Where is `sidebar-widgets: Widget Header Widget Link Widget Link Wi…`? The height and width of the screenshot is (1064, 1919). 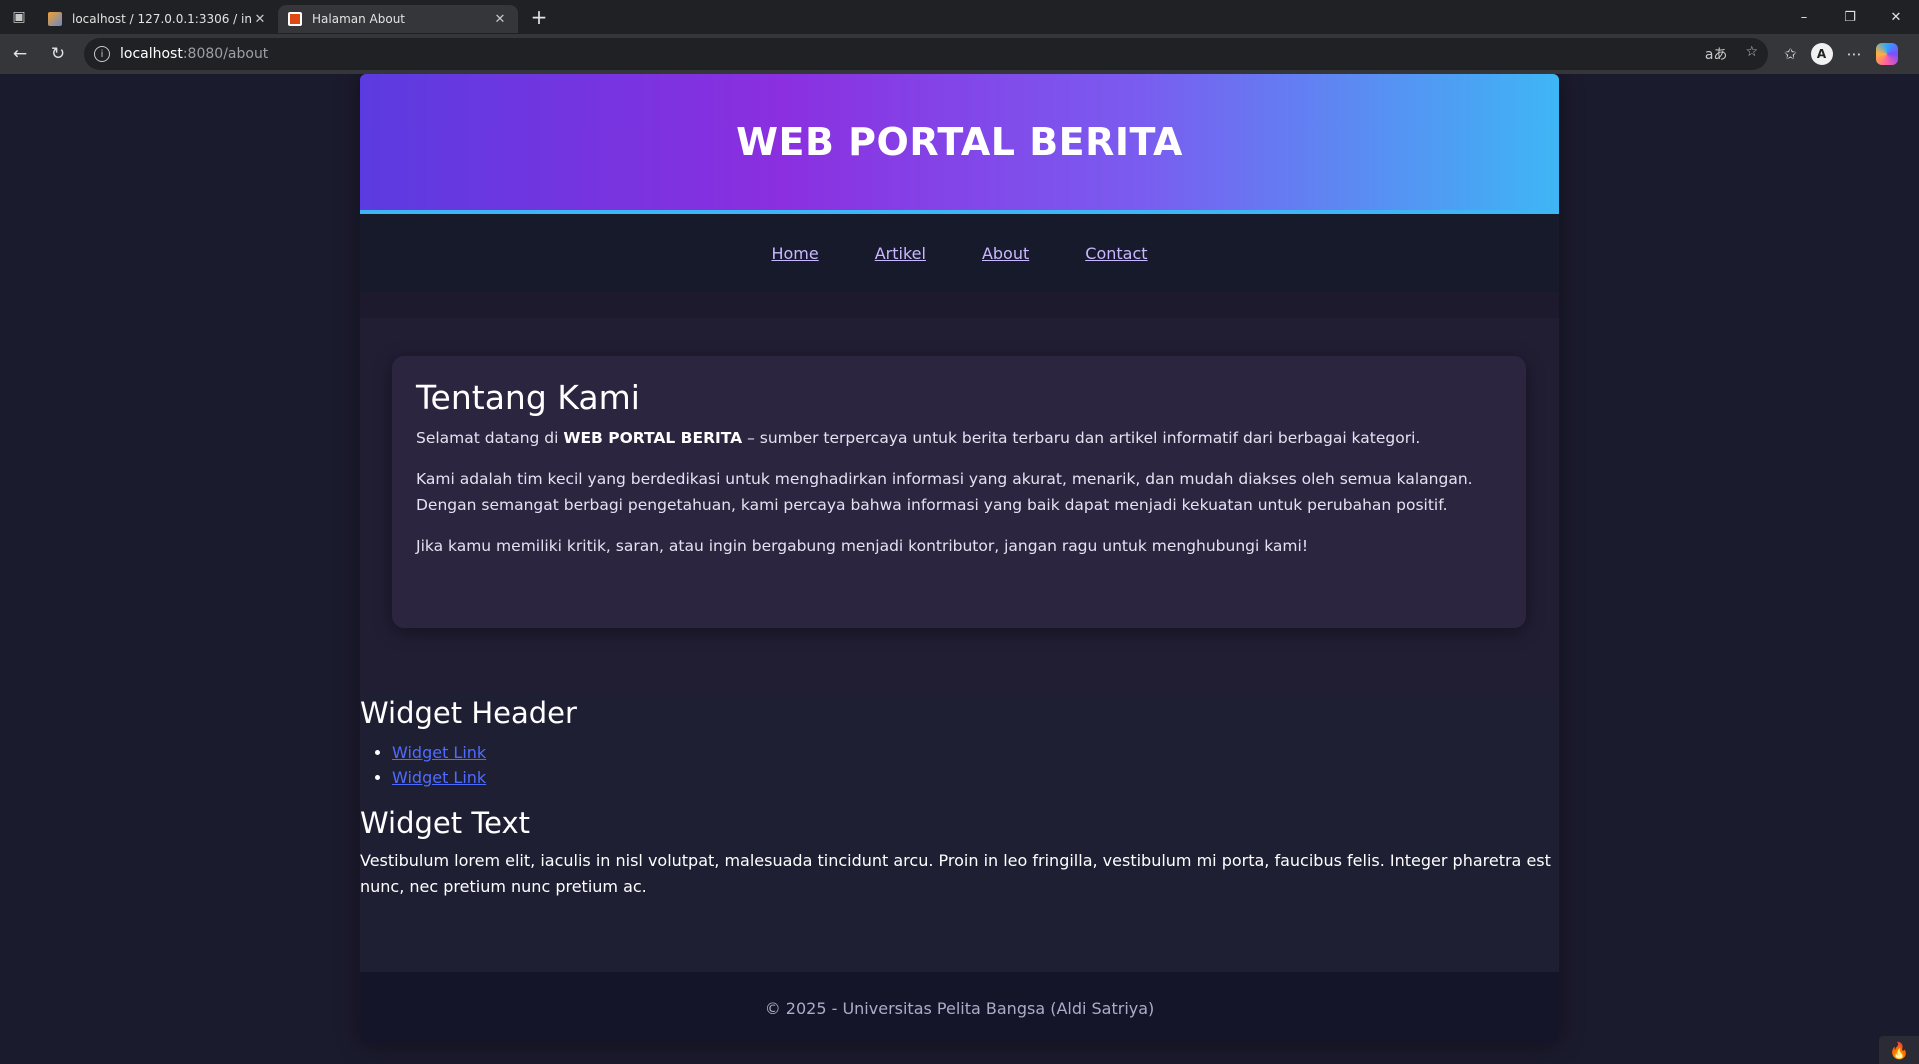 sidebar-widgets: Widget Header Widget Link Widget Link Wi… is located at coordinates (959, 798).